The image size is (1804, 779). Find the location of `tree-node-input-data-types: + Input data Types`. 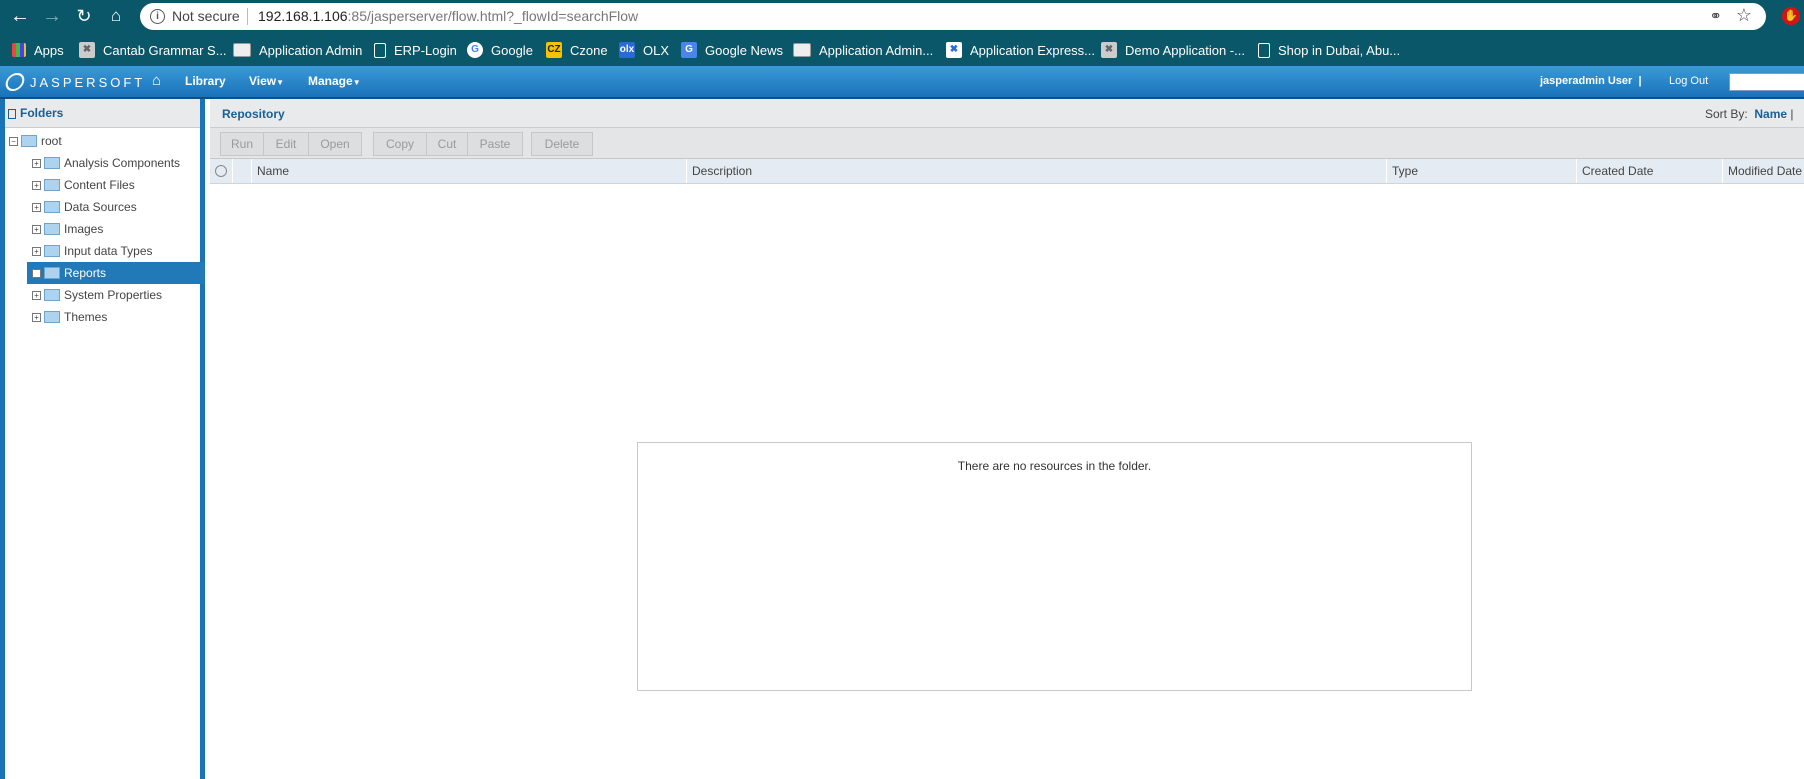

tree-node-input-data-types: + Input data Types is located at coordinates (92, 251).